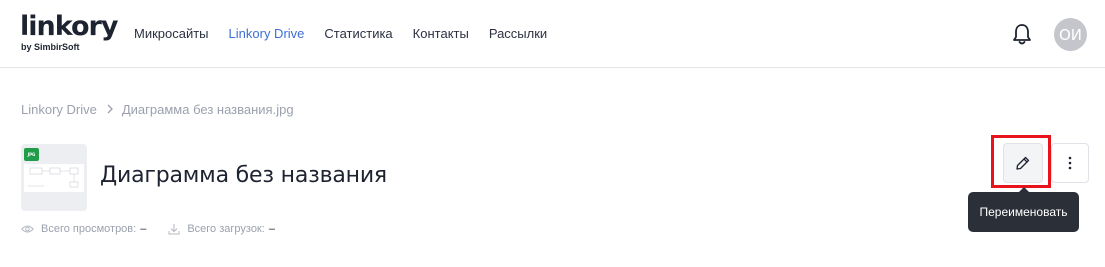  I want to click on rename-button, so click(1023, 163).